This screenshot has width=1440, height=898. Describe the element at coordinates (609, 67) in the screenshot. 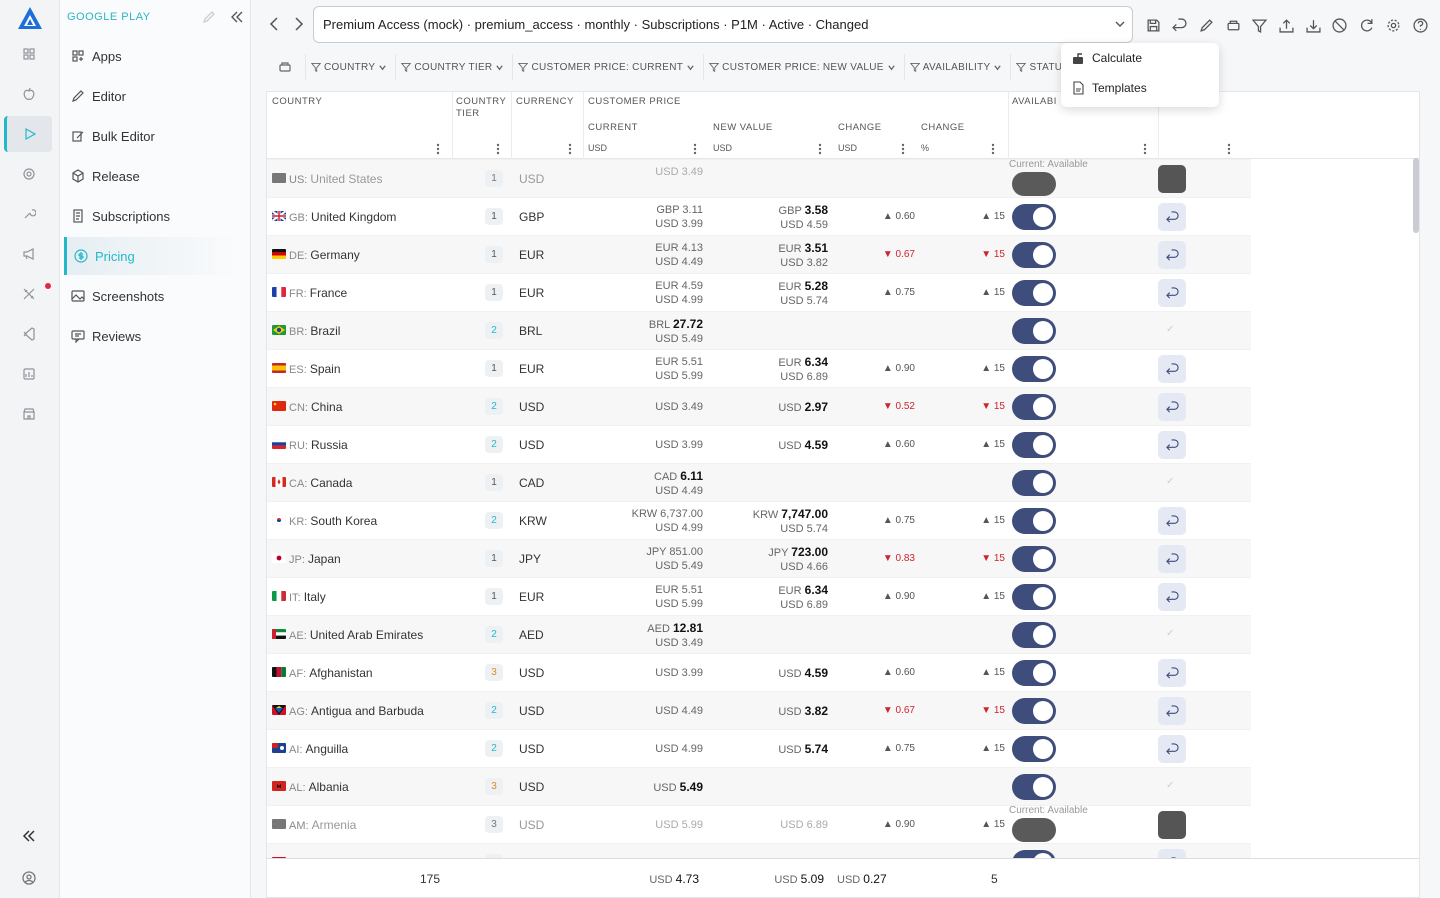

I see `filter-customer-price-current: CUSTOMER PRICE: CURRENT` at that location.